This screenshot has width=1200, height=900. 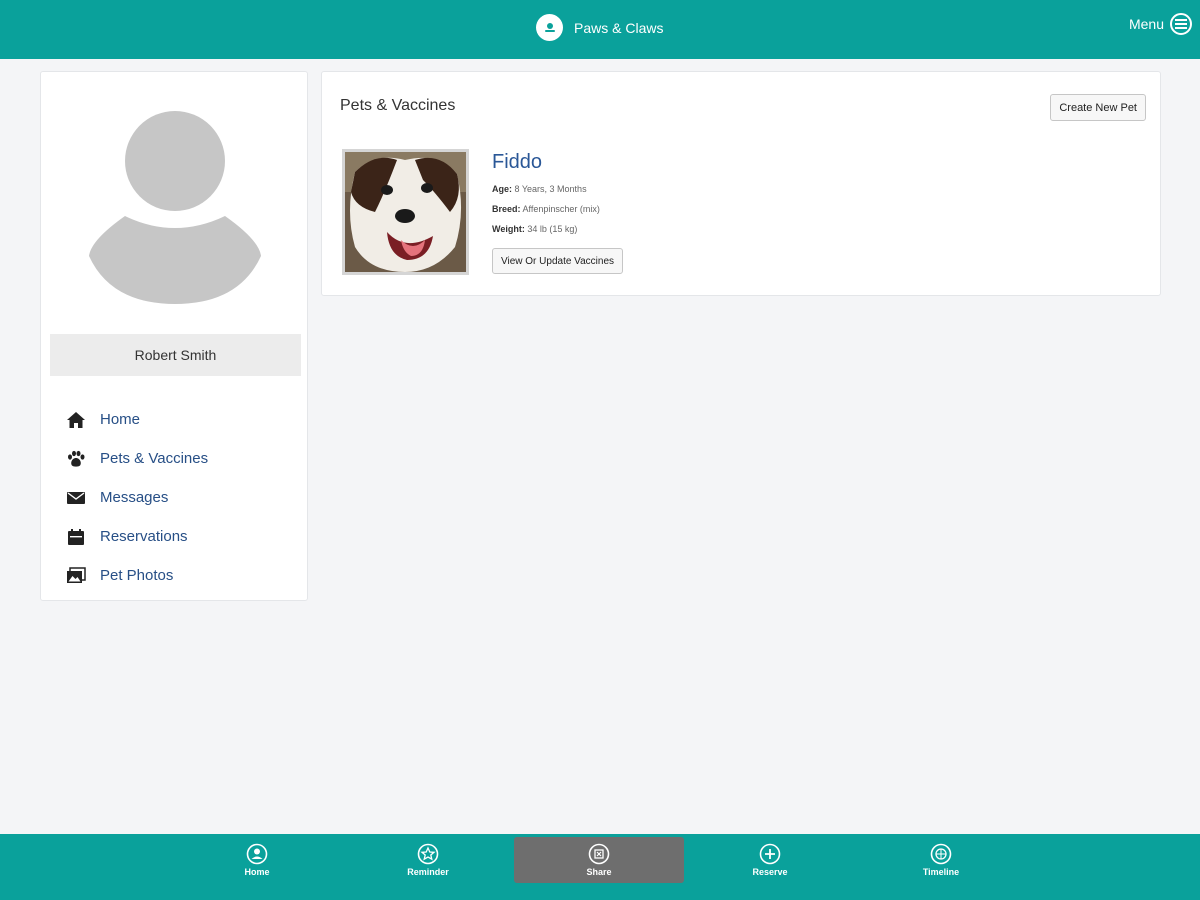 I want to click on pet-age: Age: 8 Years, 3 Months, so click(x=539, y=189).